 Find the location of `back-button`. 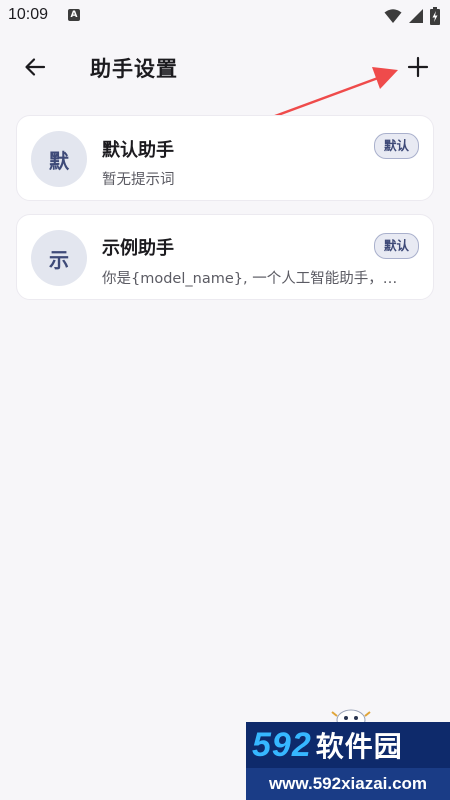

back-button is located at coordinates (35, 67).